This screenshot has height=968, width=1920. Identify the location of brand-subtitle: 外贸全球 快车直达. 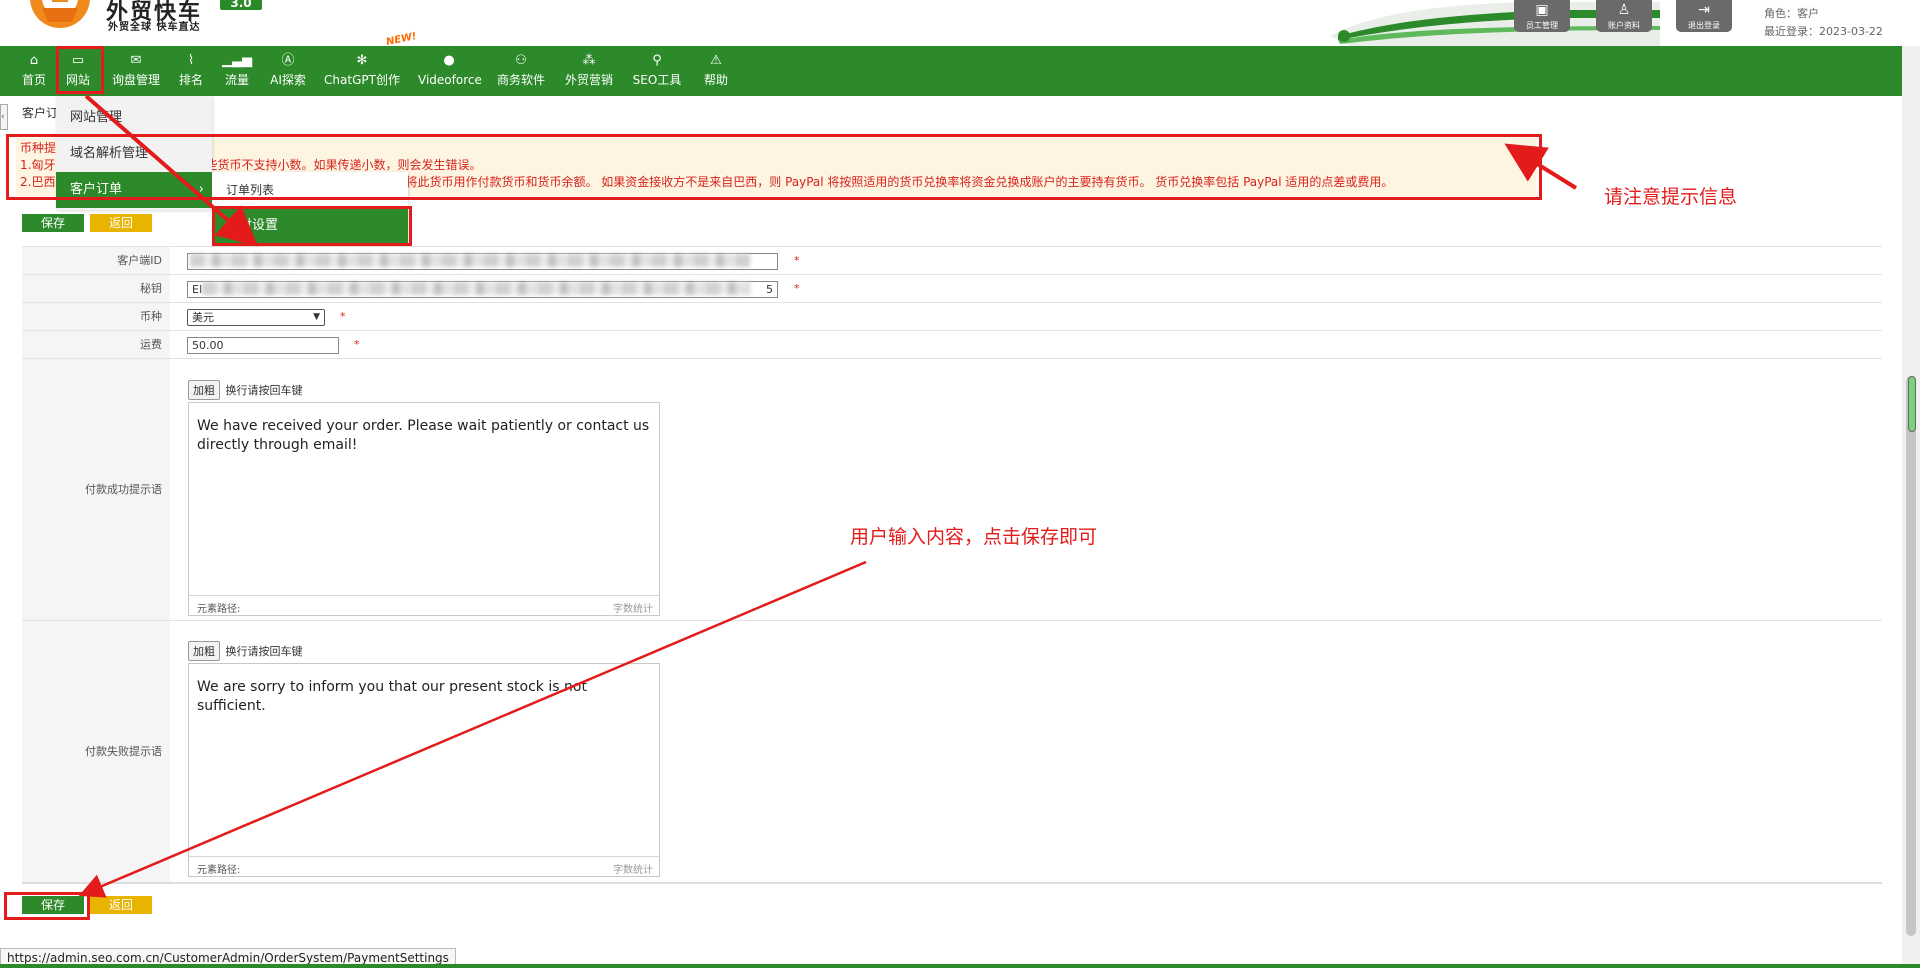
(154, 27).